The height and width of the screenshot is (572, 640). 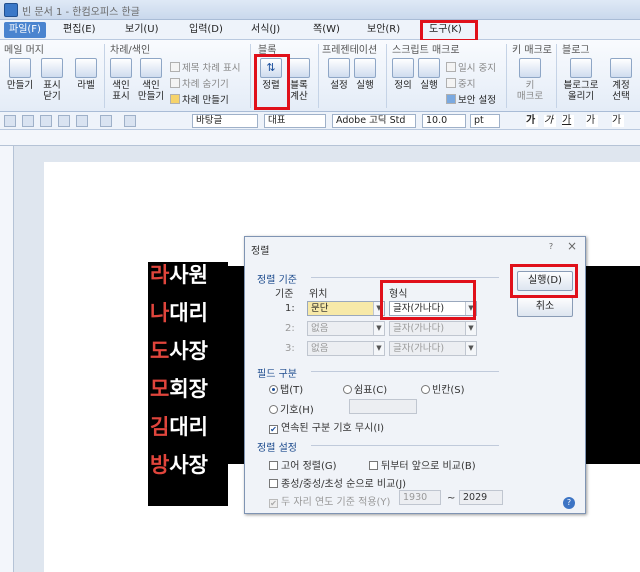 I want to click on key-macro-icon, so click(x=530, y=68).